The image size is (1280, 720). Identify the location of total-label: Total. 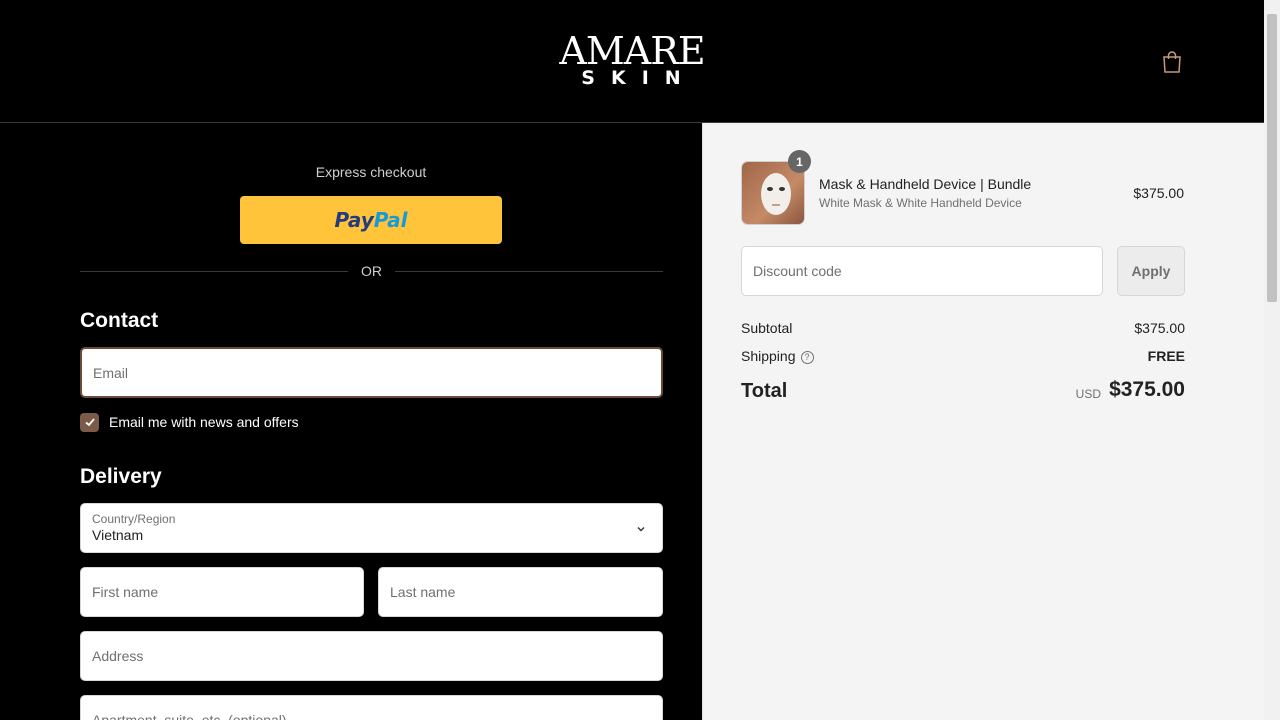
(764, 391).